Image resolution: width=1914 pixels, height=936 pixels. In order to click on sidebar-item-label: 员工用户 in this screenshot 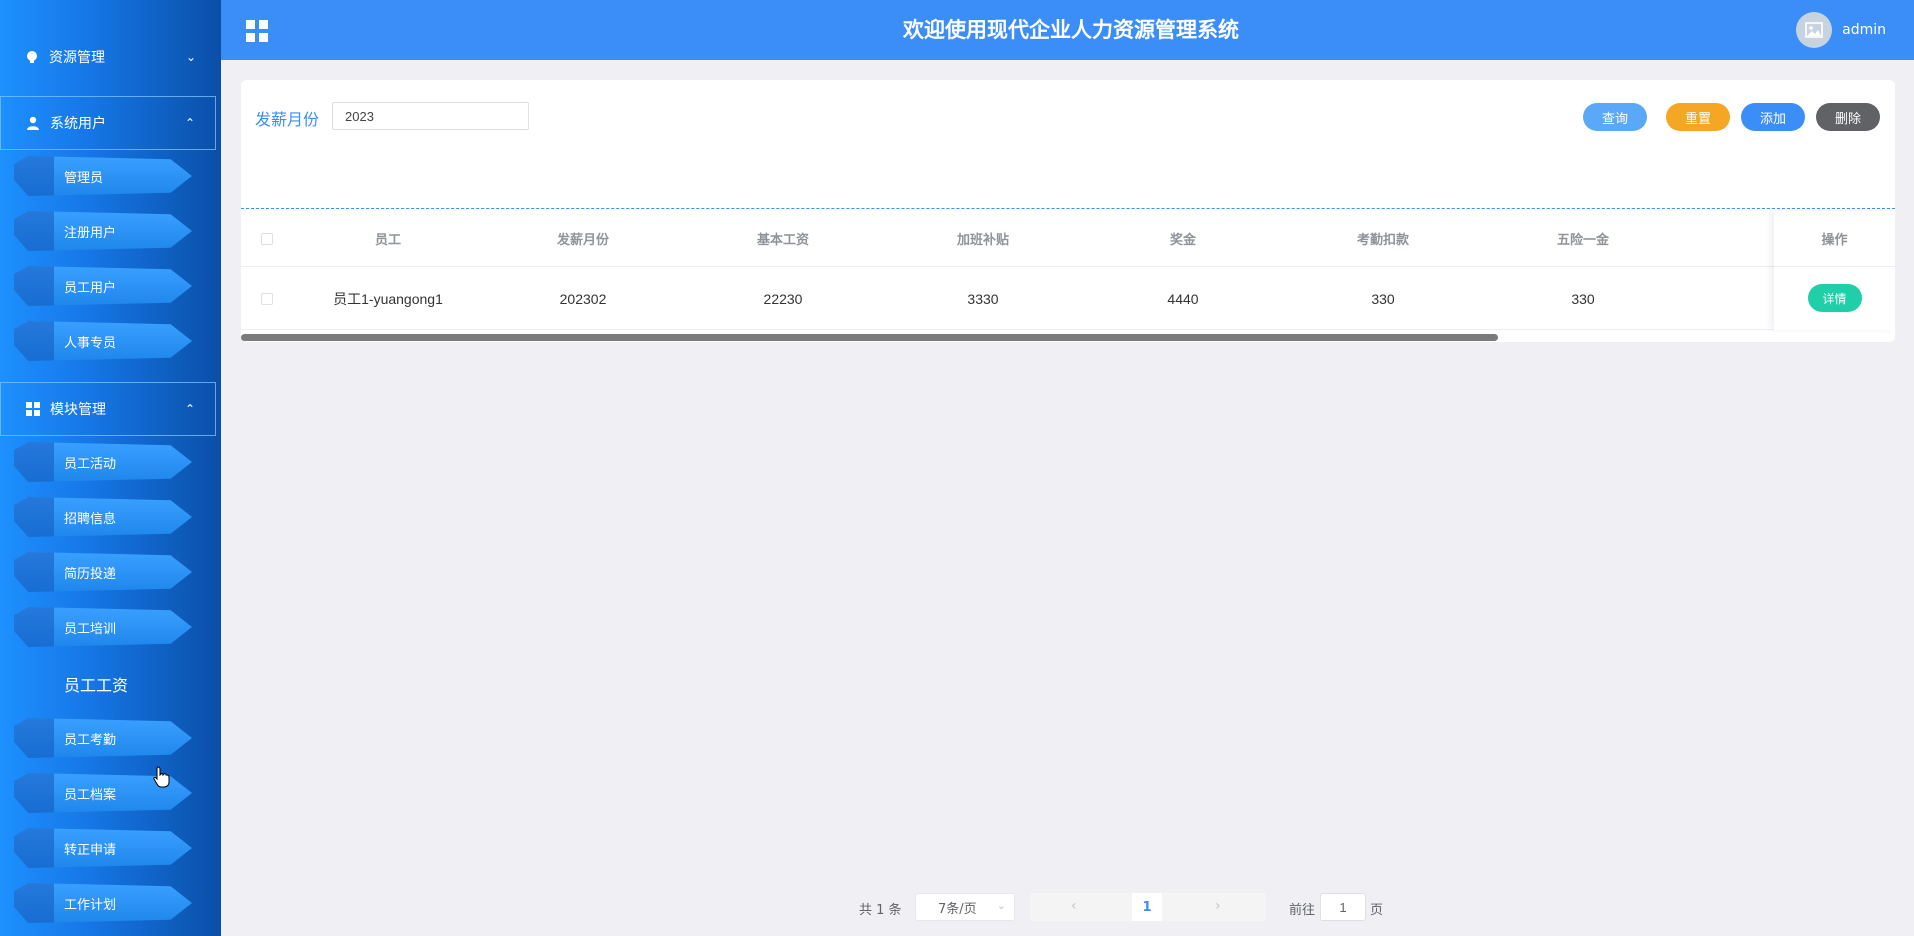, I will do `click(90, 288)`.